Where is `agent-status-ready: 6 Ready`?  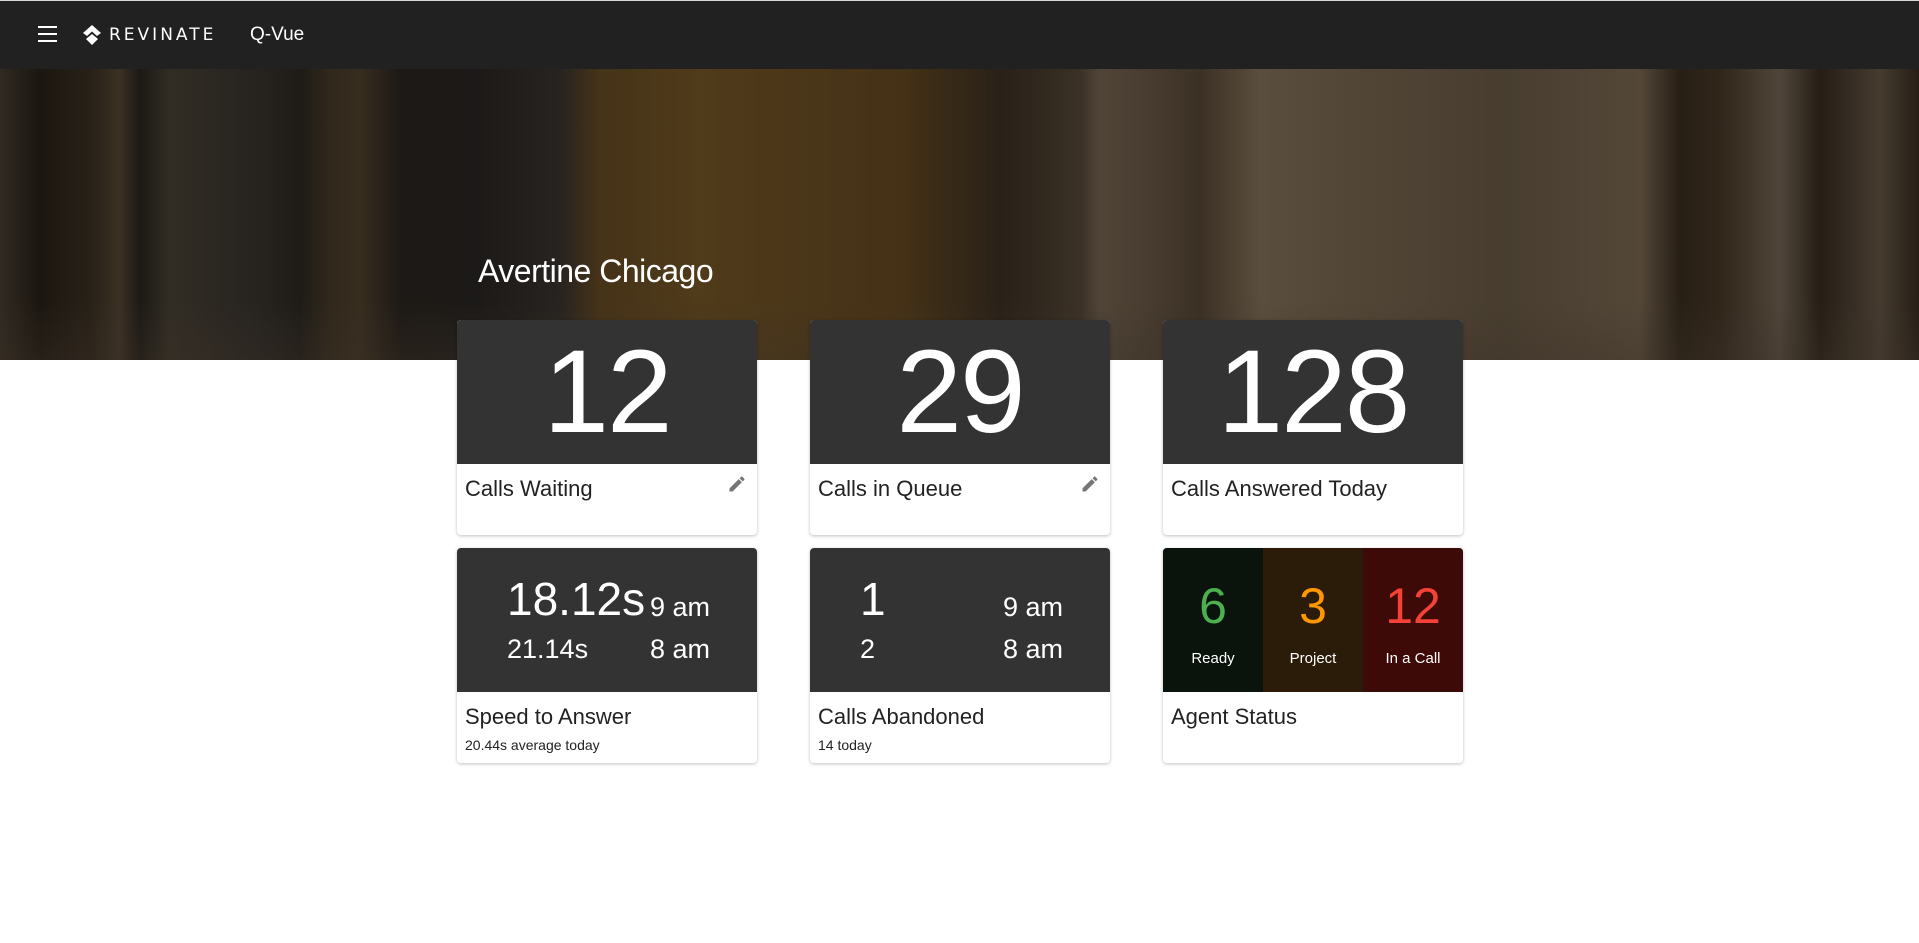
agent-status-ready: 6 Ready is located at coordinates (1213, 620).